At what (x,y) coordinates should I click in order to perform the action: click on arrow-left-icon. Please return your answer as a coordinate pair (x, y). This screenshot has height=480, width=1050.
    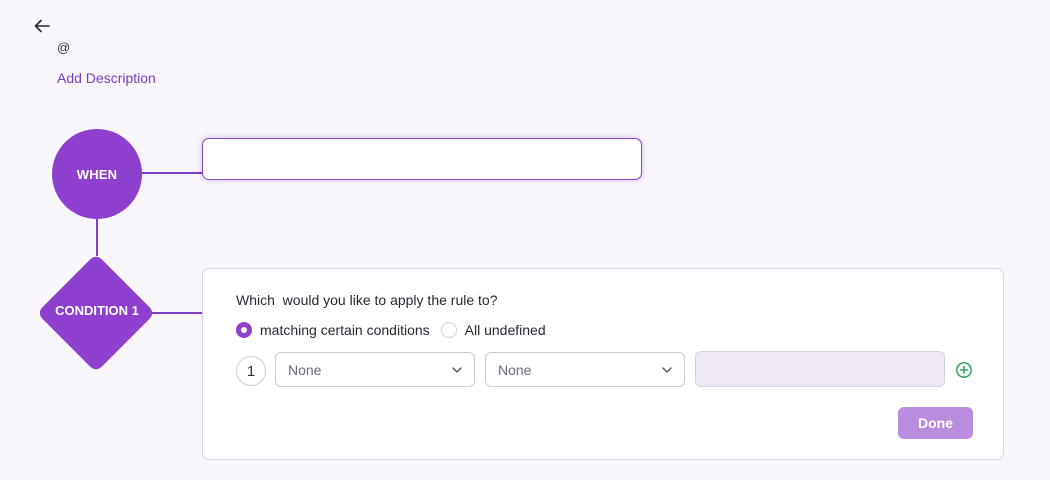
    Looking at the image, I should click on (42, 26).